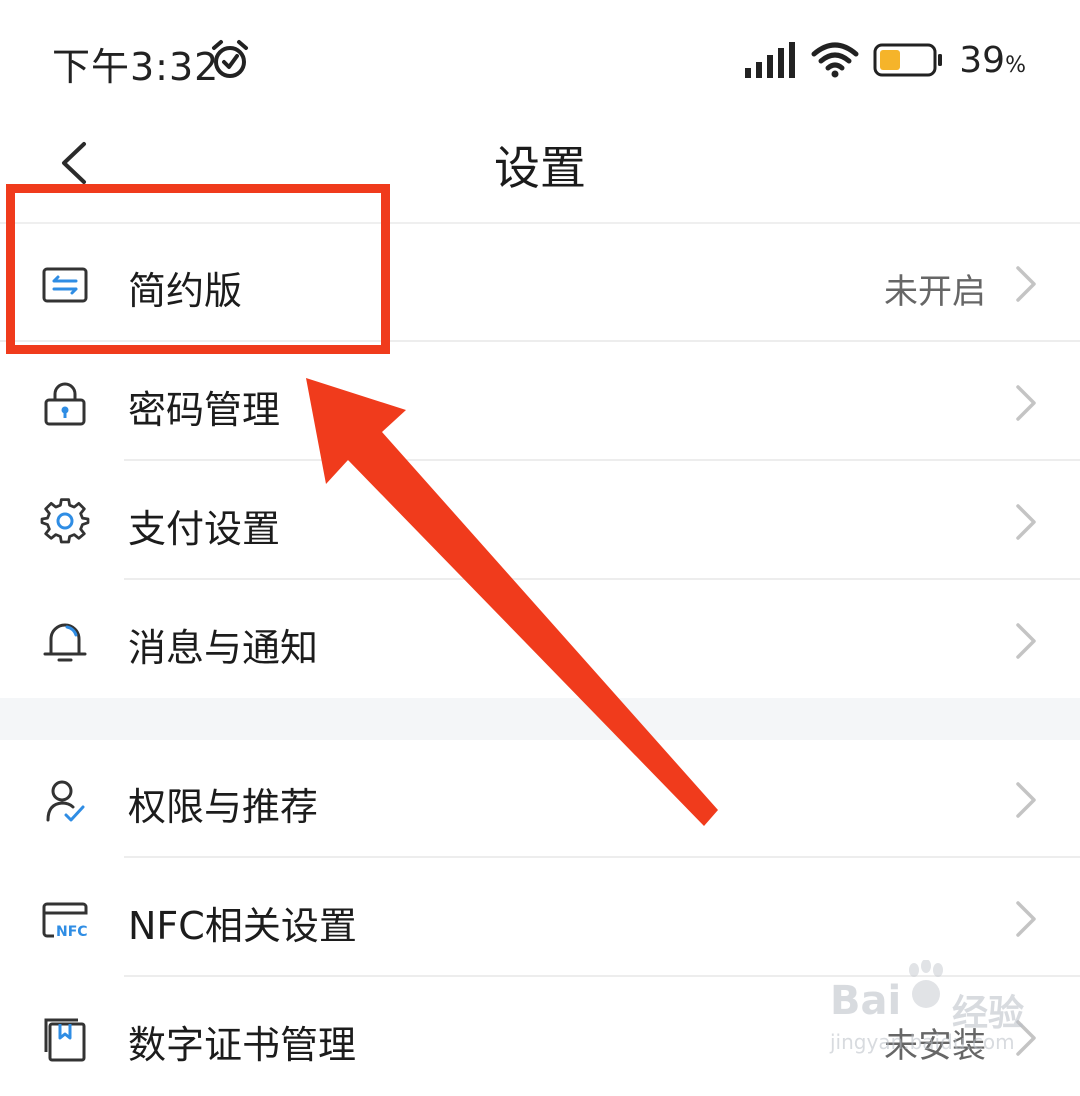 The width and height of the screenshot is (1080, 1096). I want to click on gear-icon, so click(65, 521).